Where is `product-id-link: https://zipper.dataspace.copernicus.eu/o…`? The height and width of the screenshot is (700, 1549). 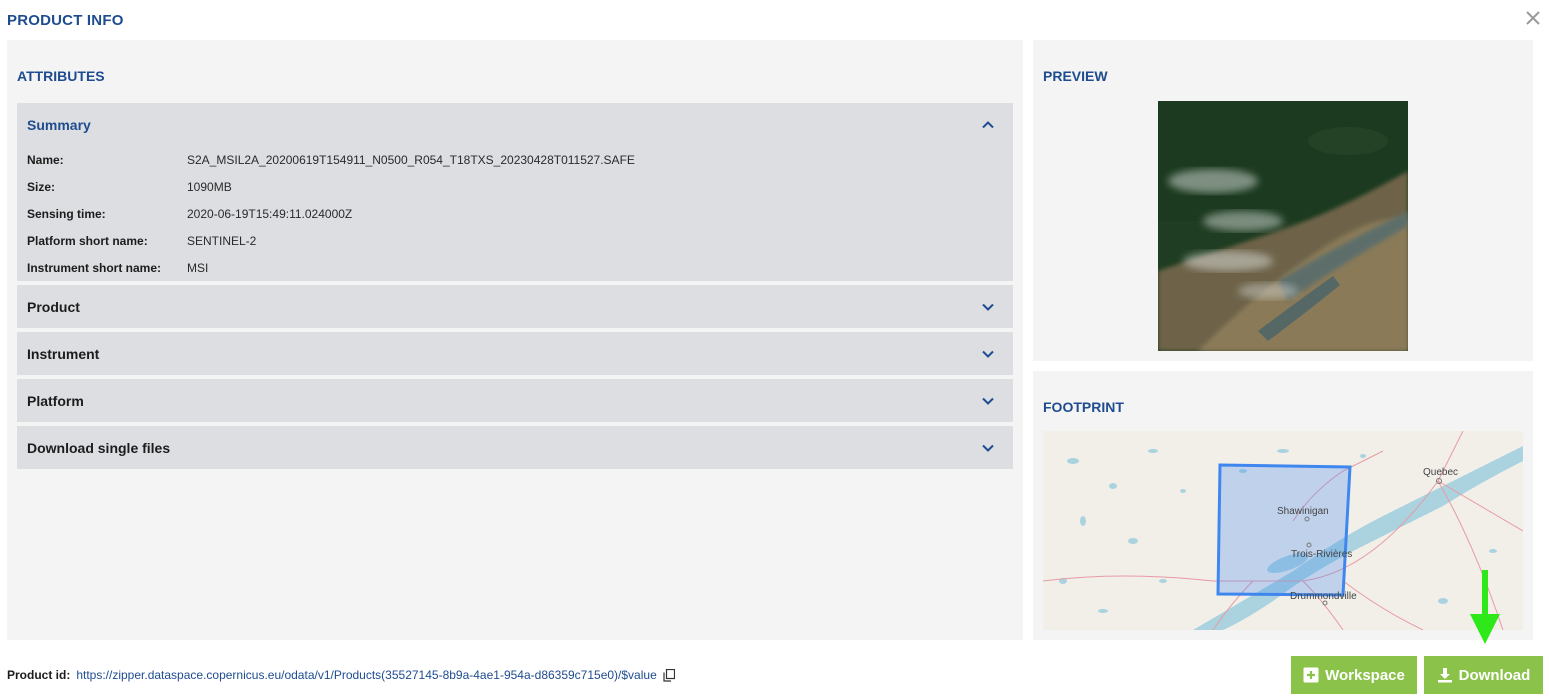
product-id-link: https://zipper.dataspace.copernicus.eu/o… is located at coordinates (366, 675).